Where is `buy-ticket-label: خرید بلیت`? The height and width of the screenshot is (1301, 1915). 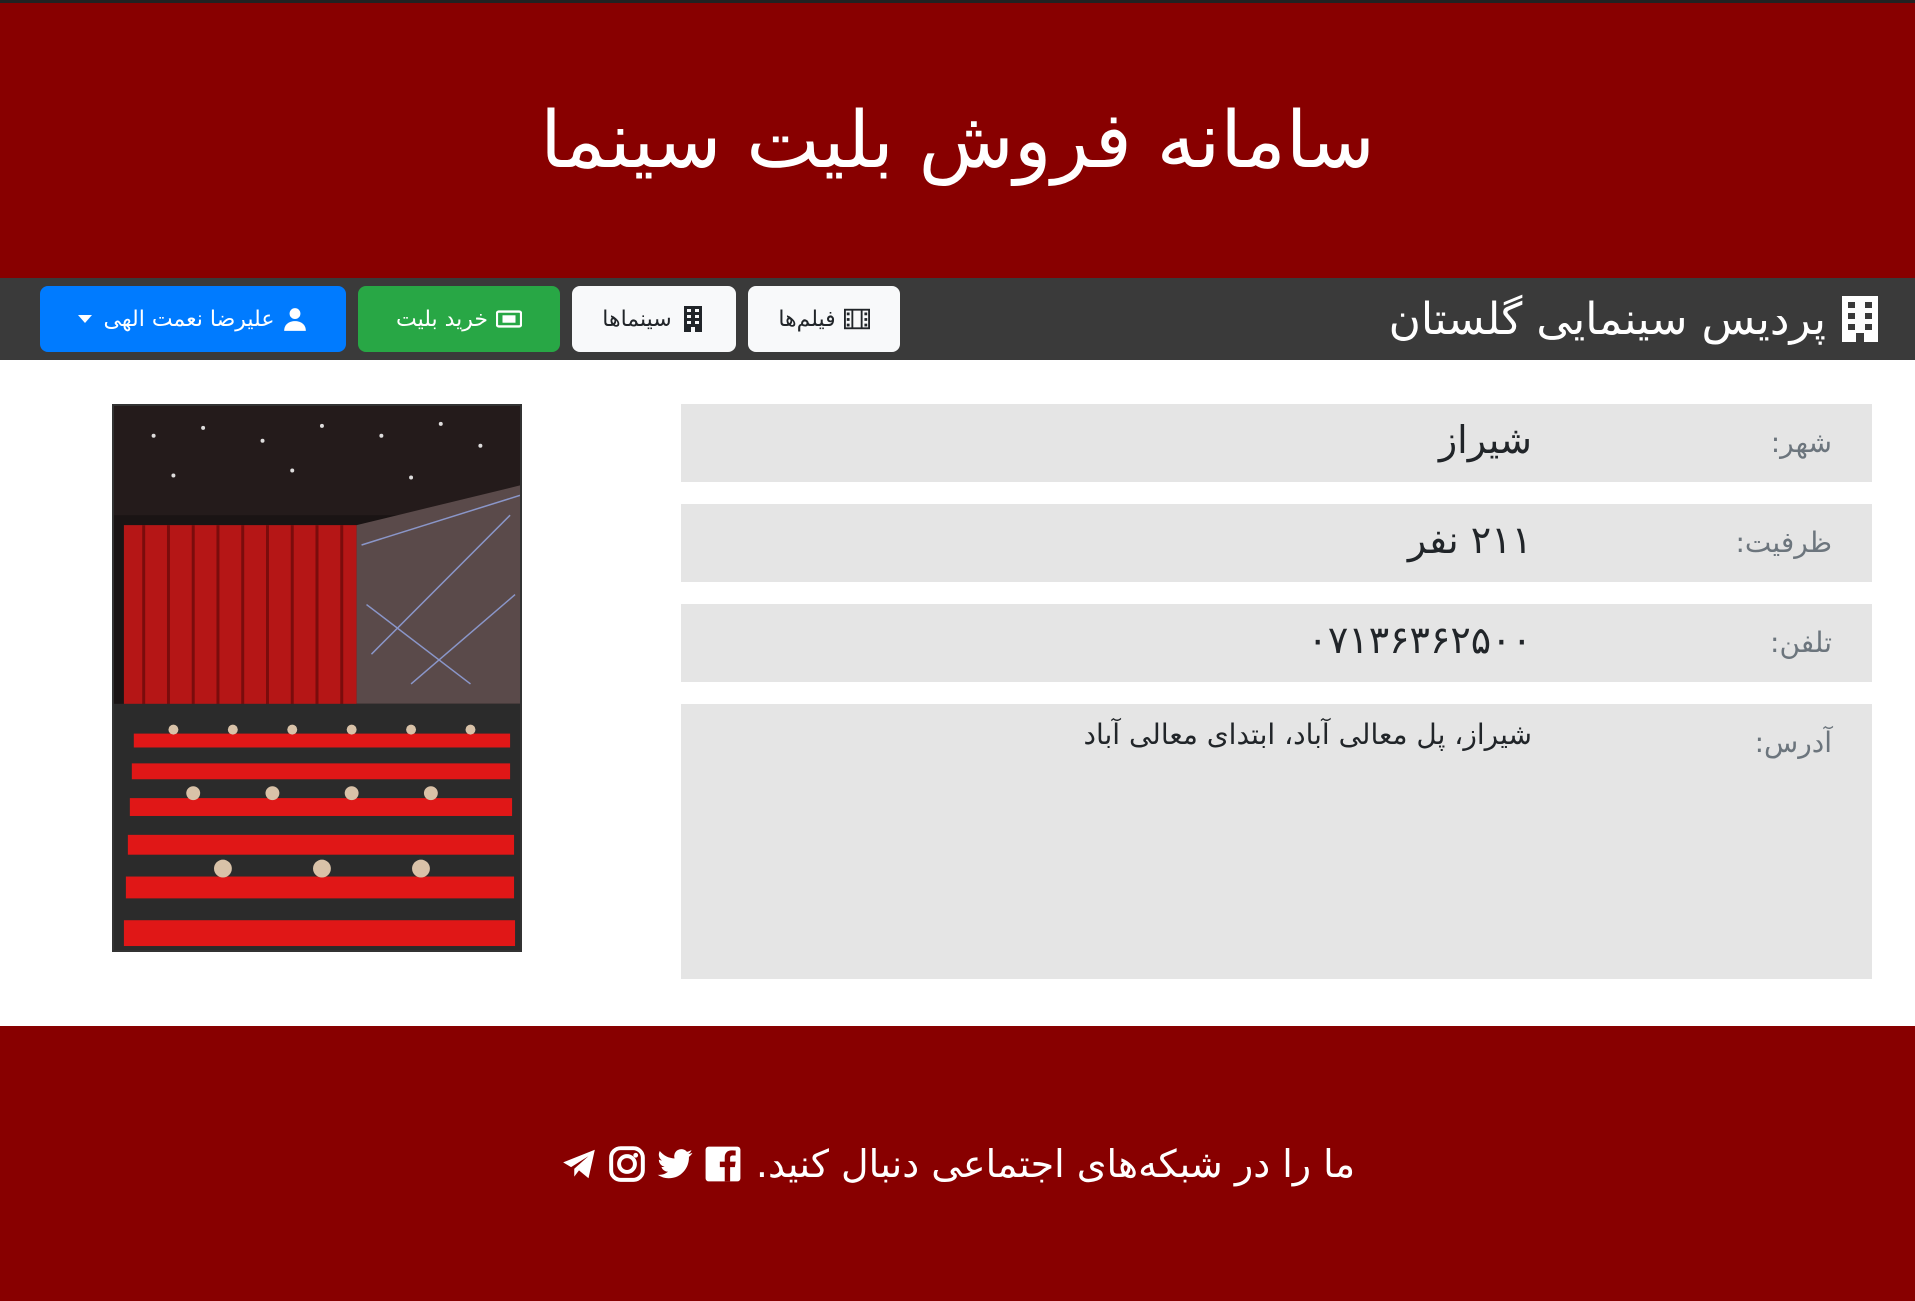 buy-ticket-label: خرید بلیت is located at coordinates (442, 319).